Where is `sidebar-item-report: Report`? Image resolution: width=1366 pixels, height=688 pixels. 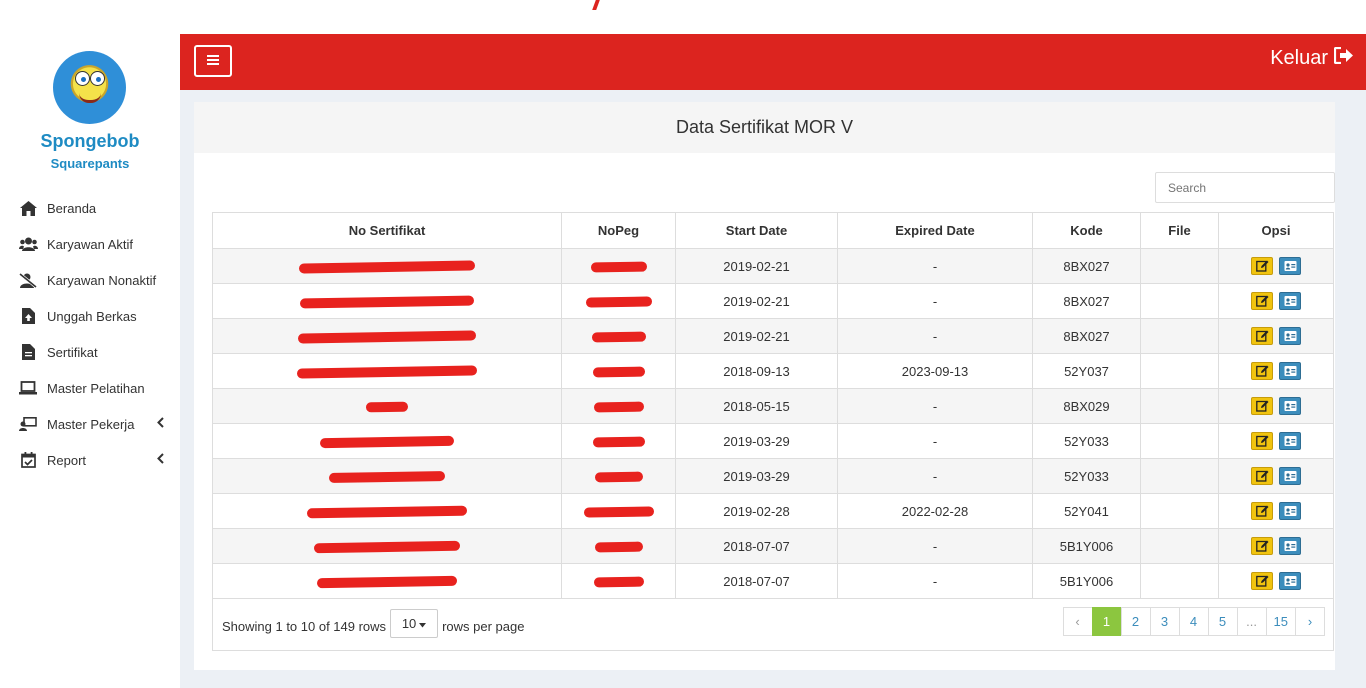
sidebar-item-report: Report is located at coordinates (90, 460).